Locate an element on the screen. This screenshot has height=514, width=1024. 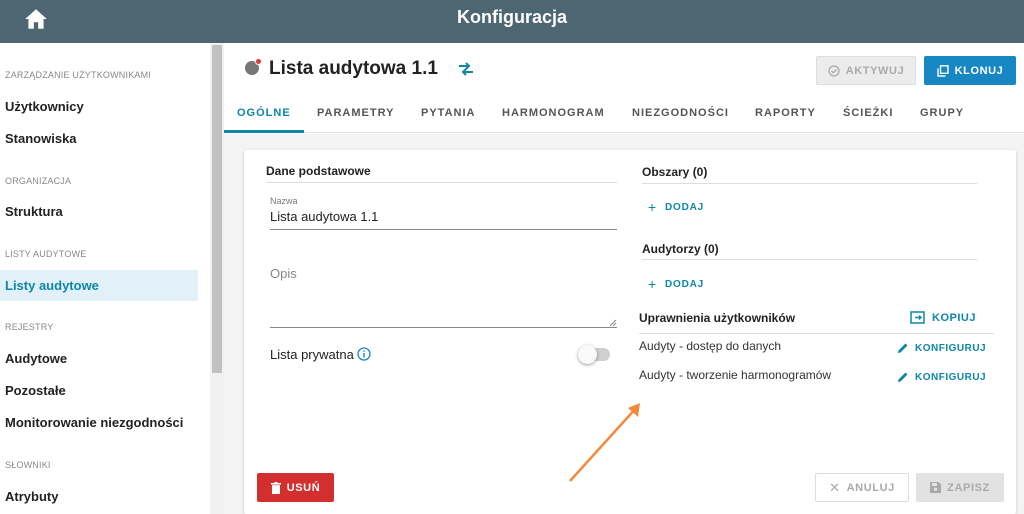
close-icon: ✕ is located at coordinates (835, 487).